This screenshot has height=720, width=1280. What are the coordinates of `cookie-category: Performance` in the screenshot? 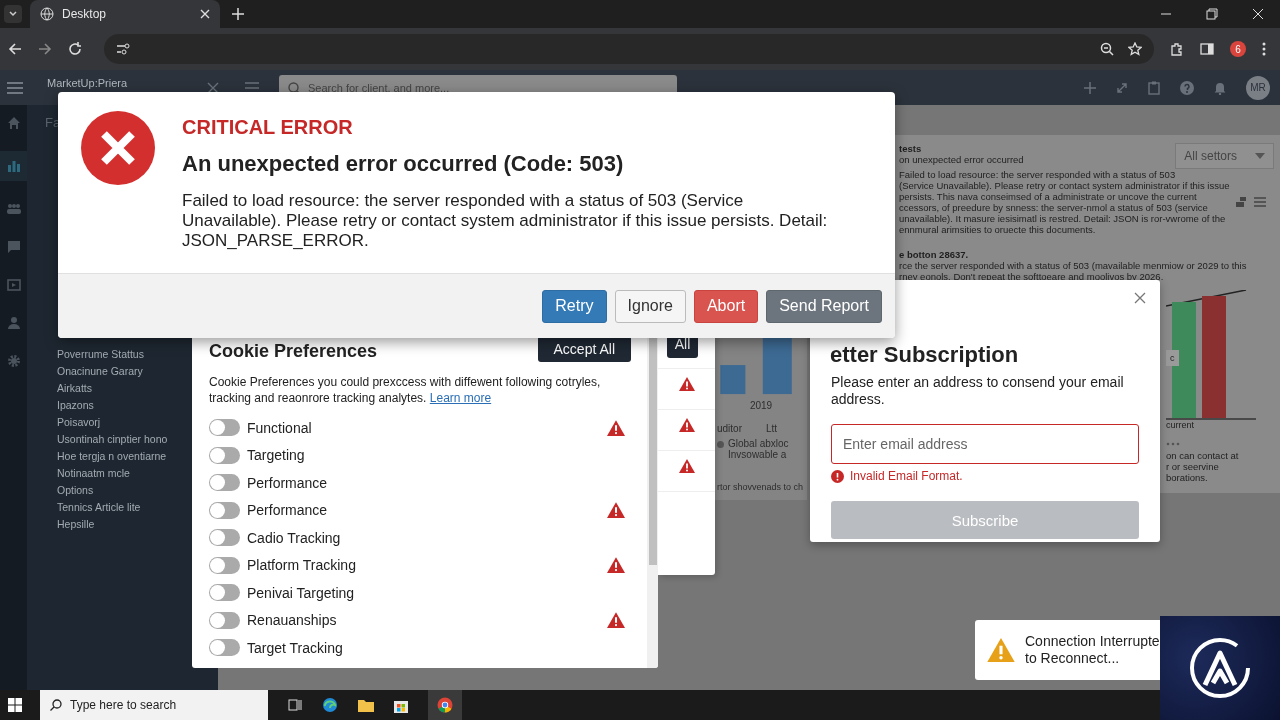 It's located at (288, 510).